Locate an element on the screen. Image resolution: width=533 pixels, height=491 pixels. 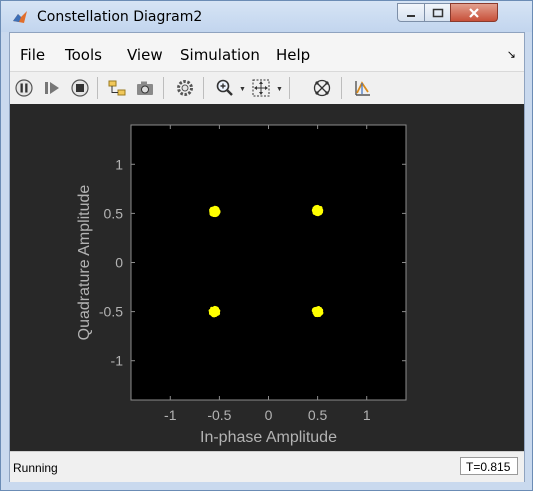
stop-button is located at coordinates (80, 88).